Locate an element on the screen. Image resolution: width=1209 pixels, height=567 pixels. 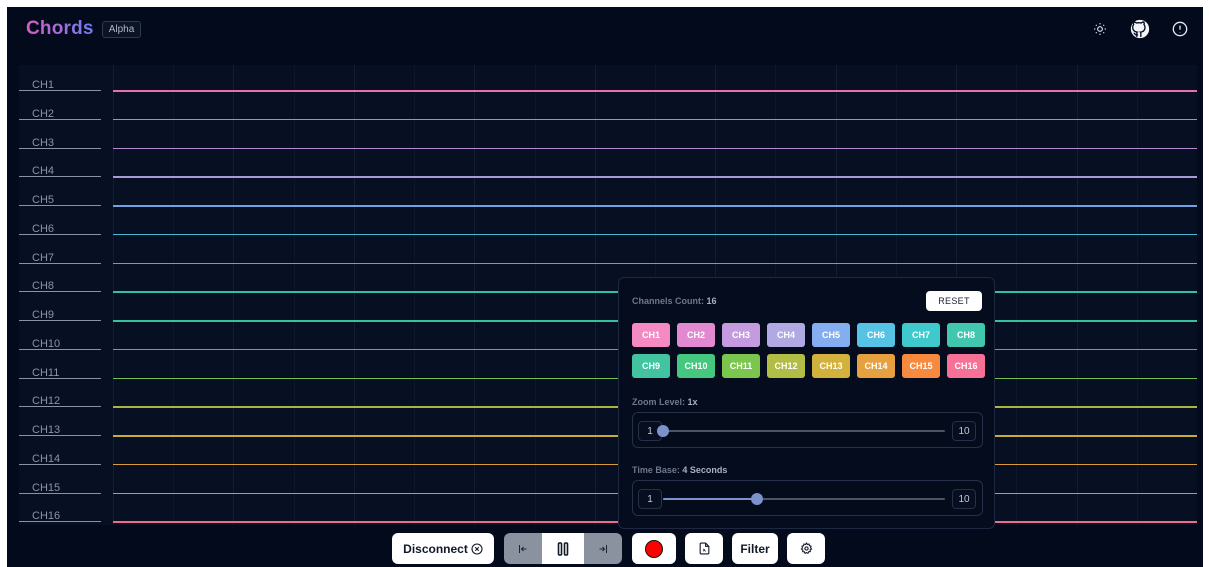
zoom-level-label: Zoom Level: 1x is located at coordinates (665, 402).